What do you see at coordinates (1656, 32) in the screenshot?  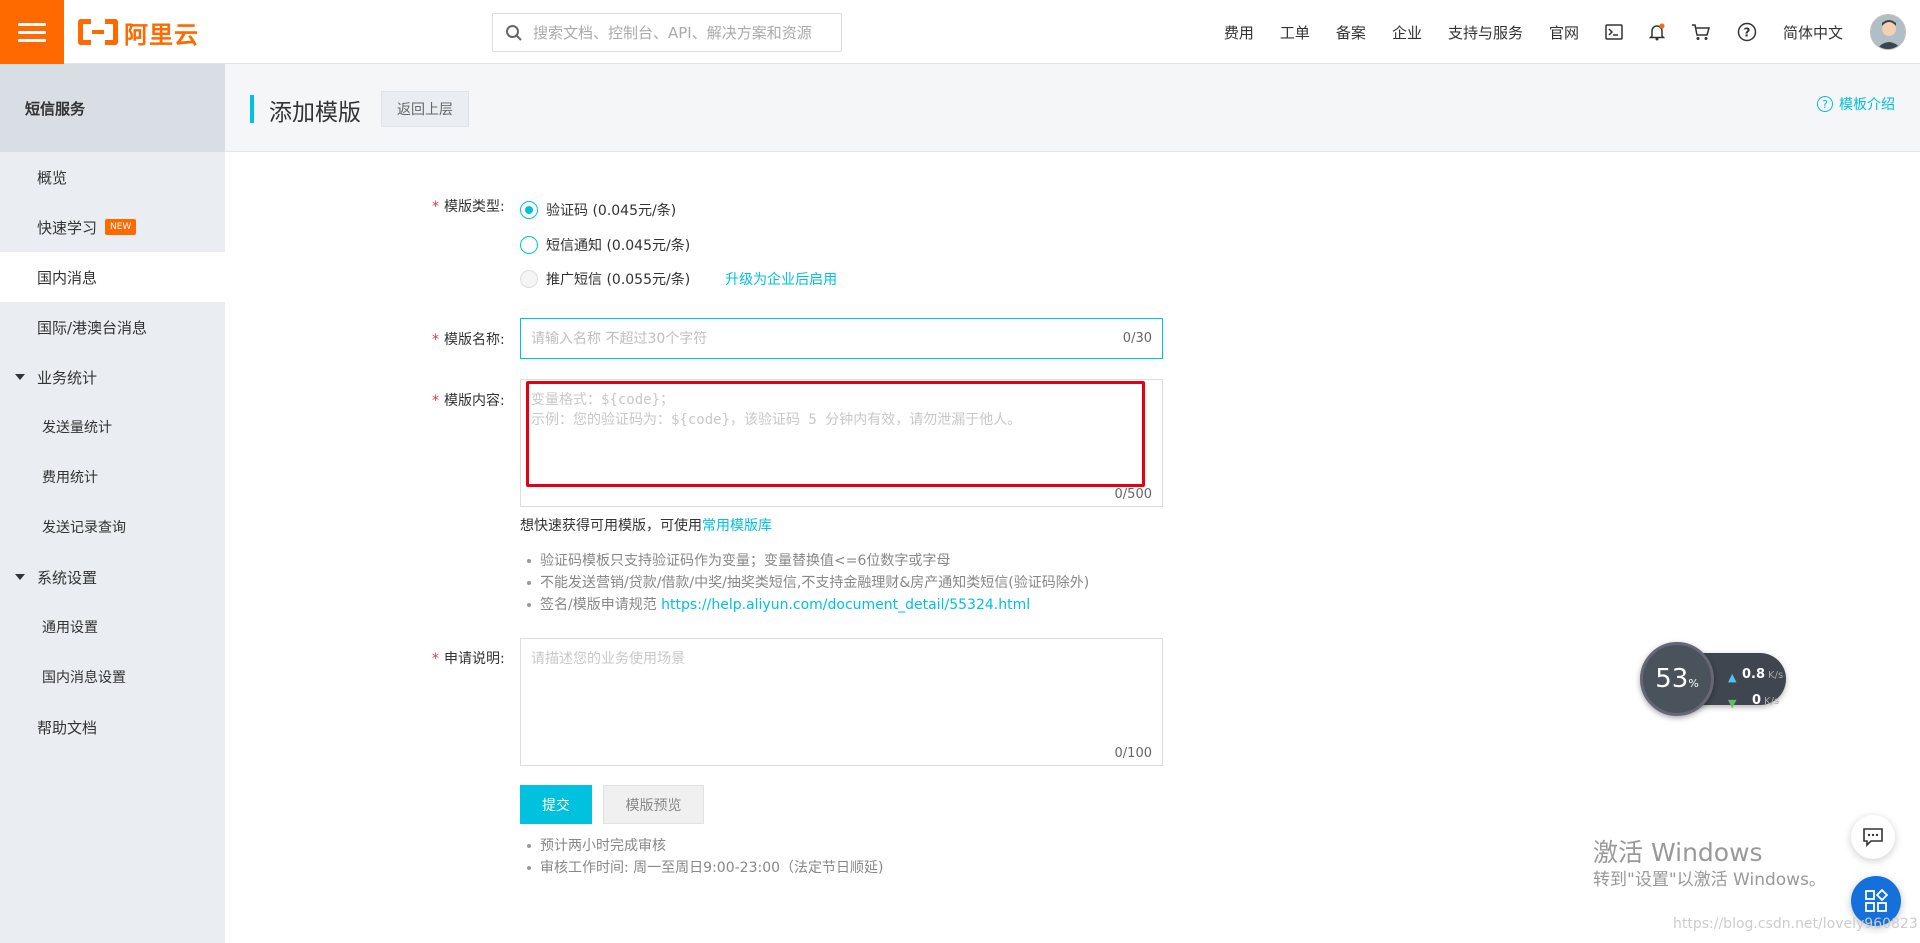 I see `bell-icon` at bounding box center [1656, 32].